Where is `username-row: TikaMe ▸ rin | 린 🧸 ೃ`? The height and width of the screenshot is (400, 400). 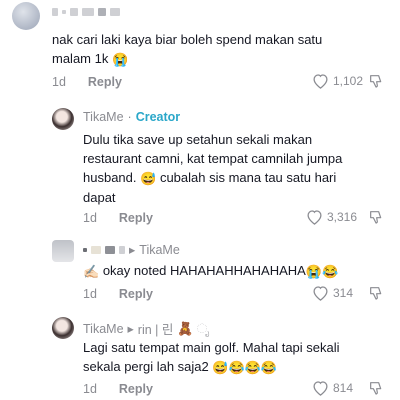
username-row: TikaMe ▸ rin | 린 🧸 ೃ is located at coordinates (146, 328).